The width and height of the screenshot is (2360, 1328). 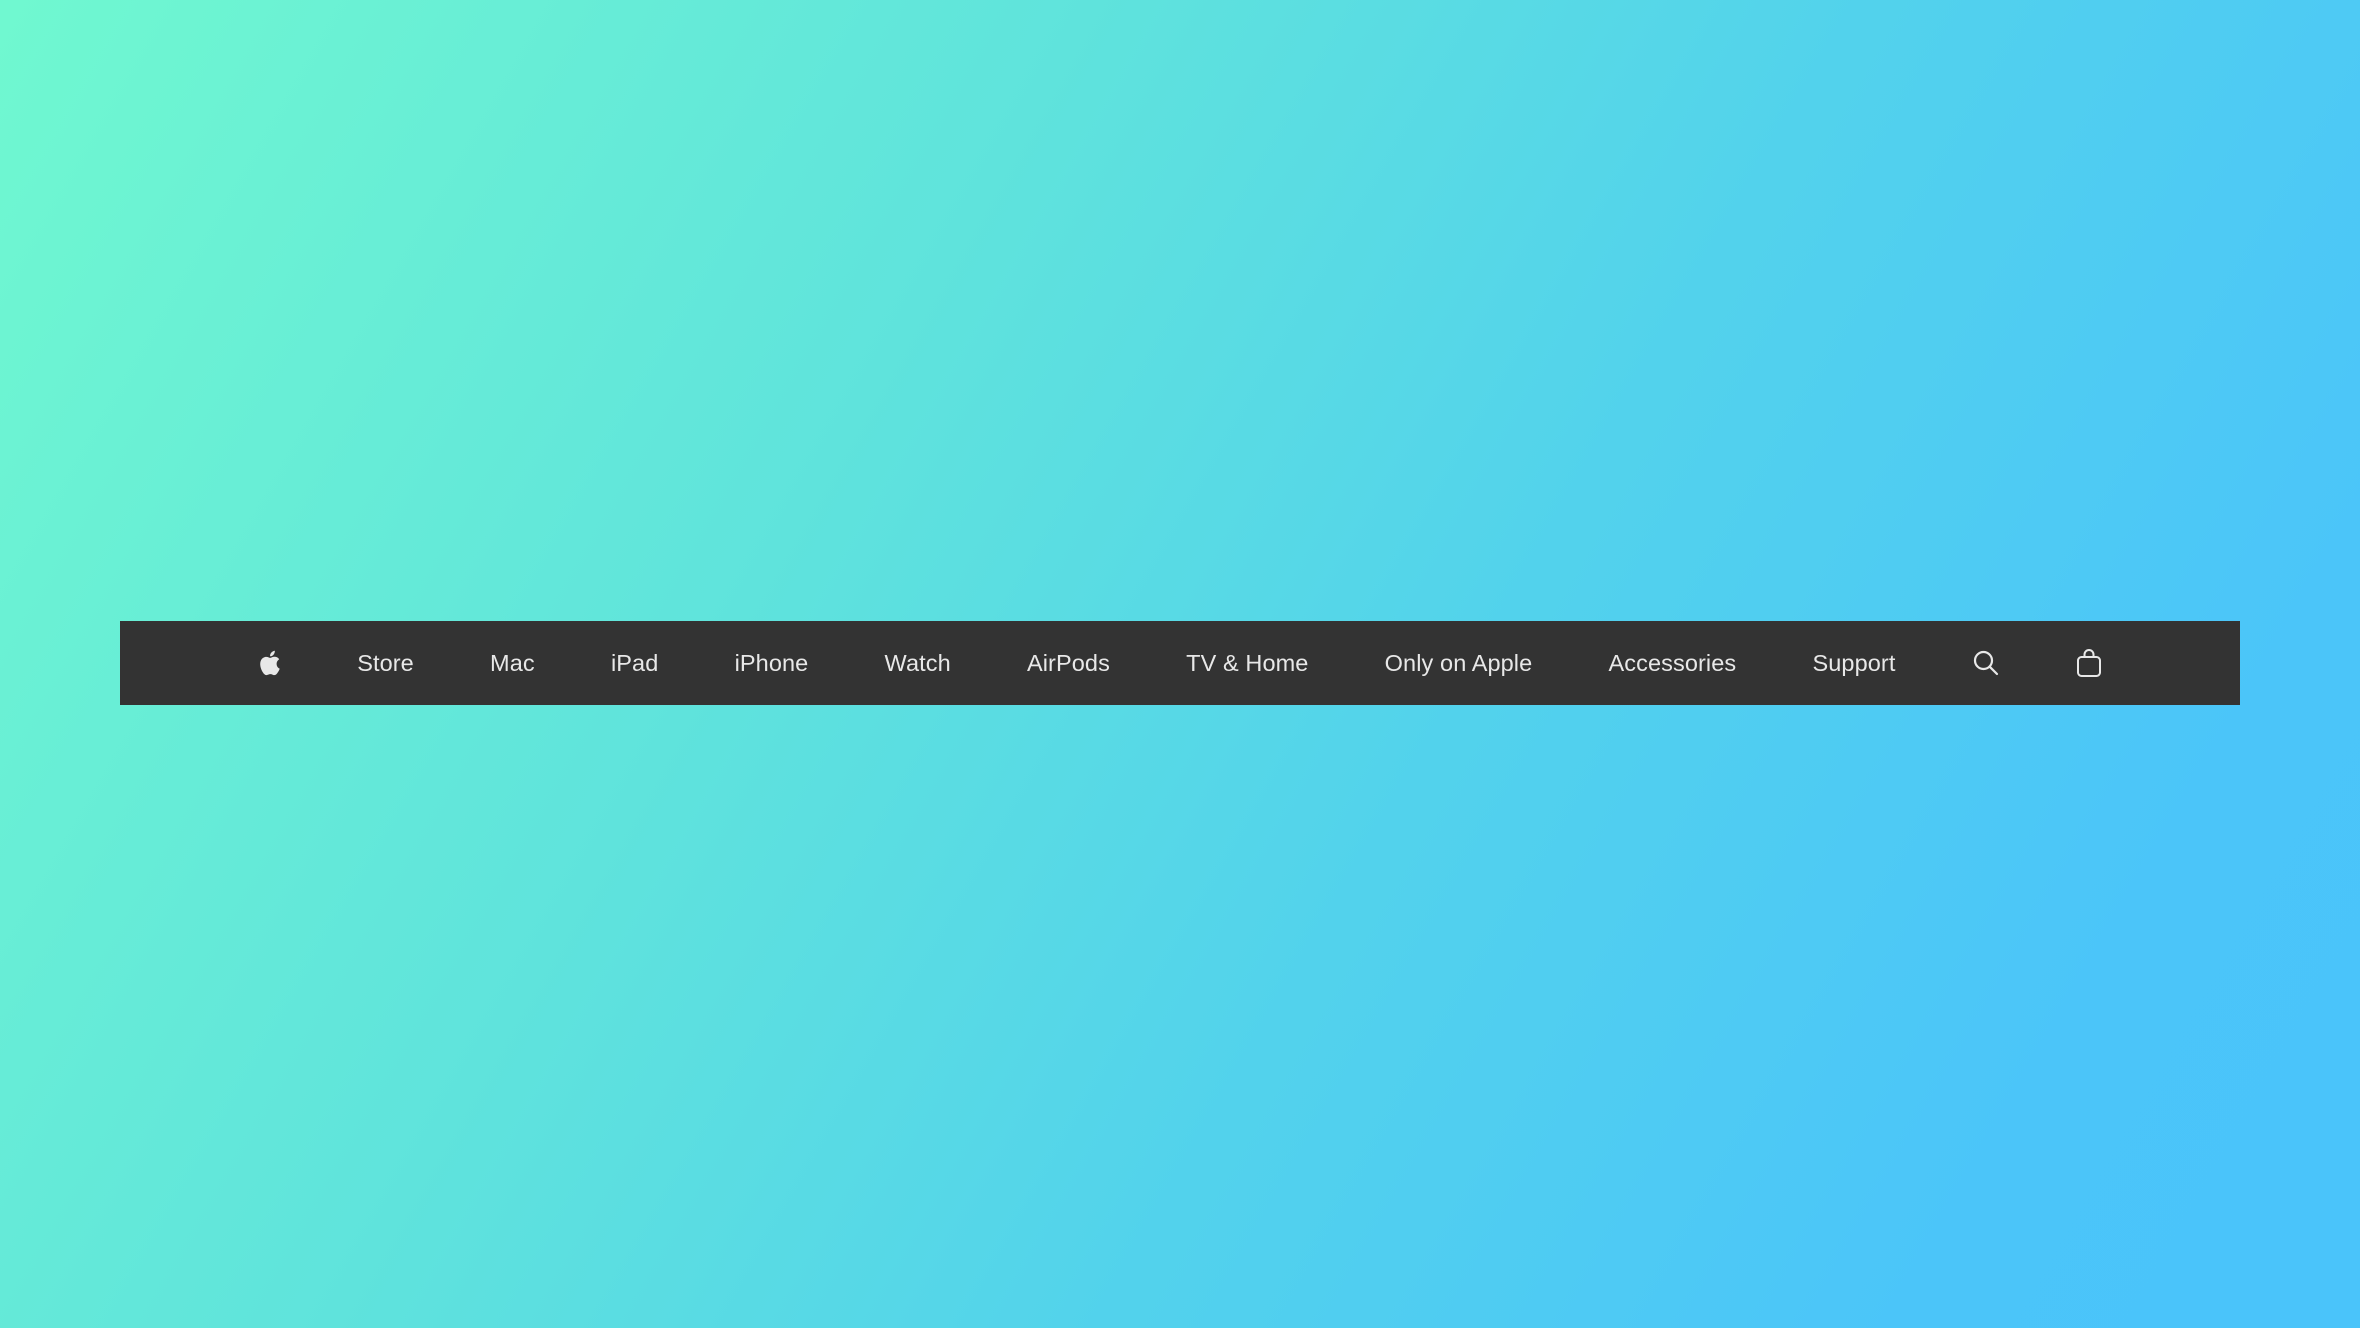 What do you see at coordinates (1459, 663) in the screenshot?
I see `nav-item-only-on-apple: Only on Apple` at bounding box center [1459, 663].